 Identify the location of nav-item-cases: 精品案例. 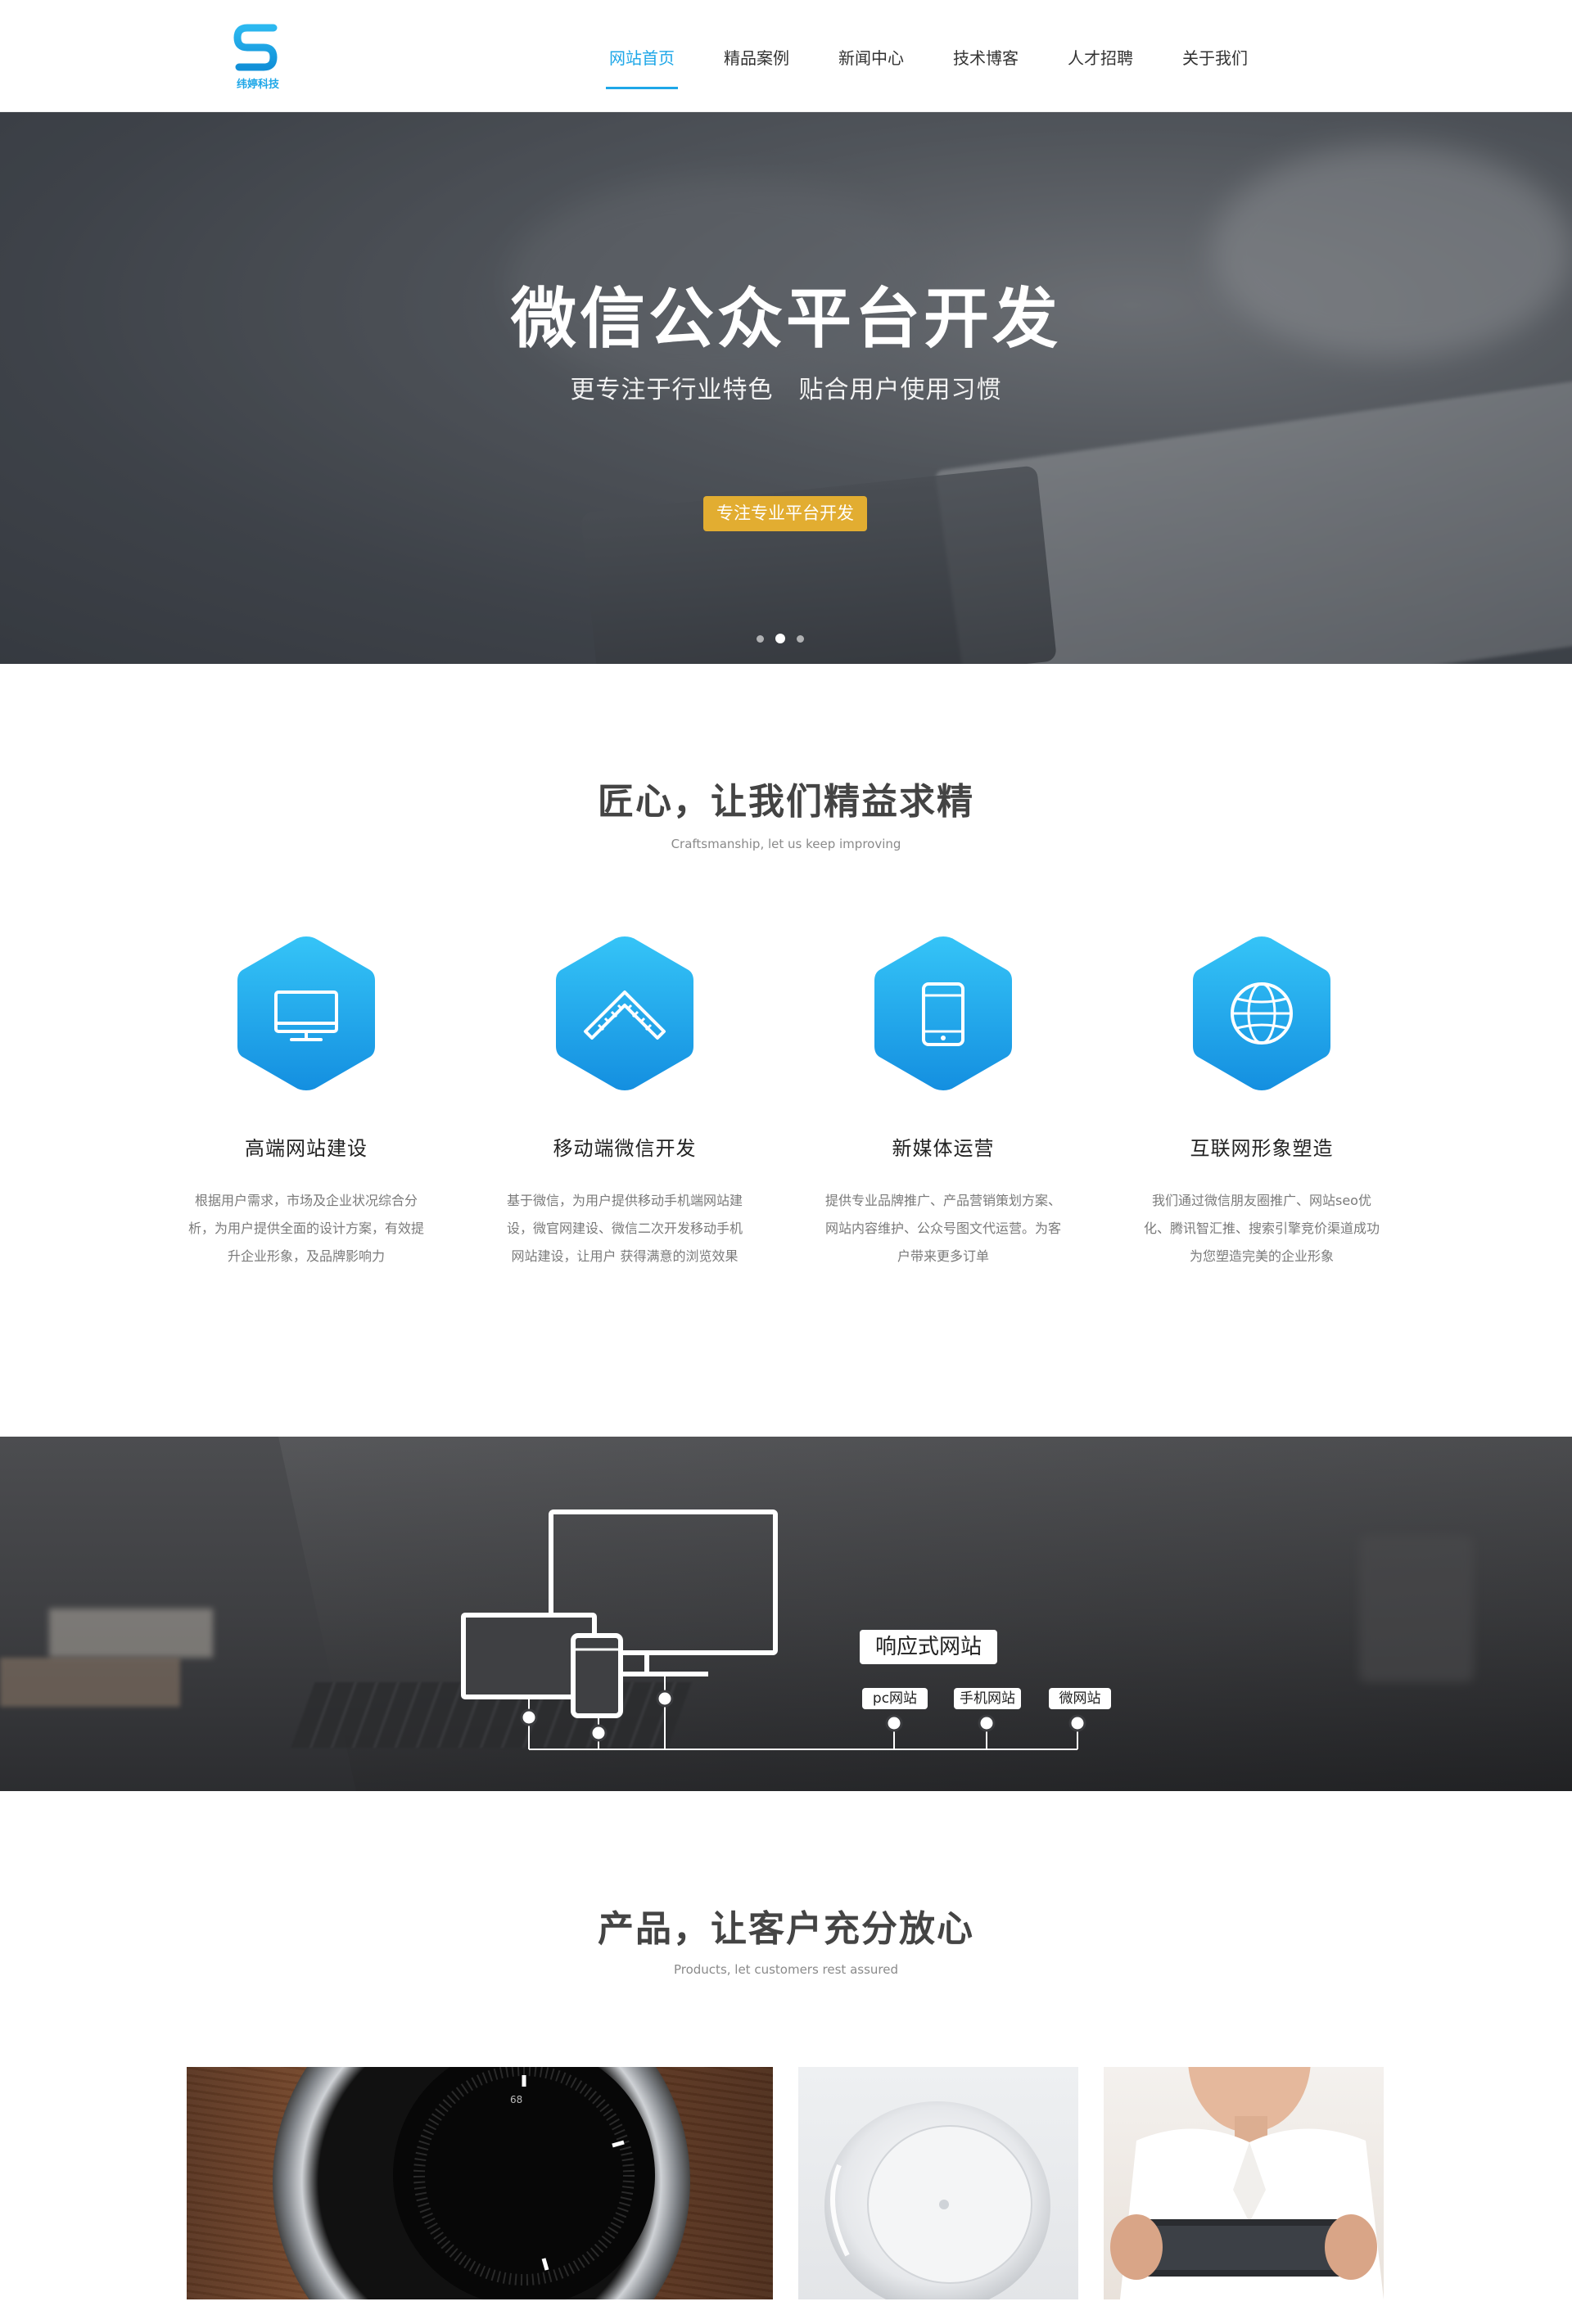
(756, 56).